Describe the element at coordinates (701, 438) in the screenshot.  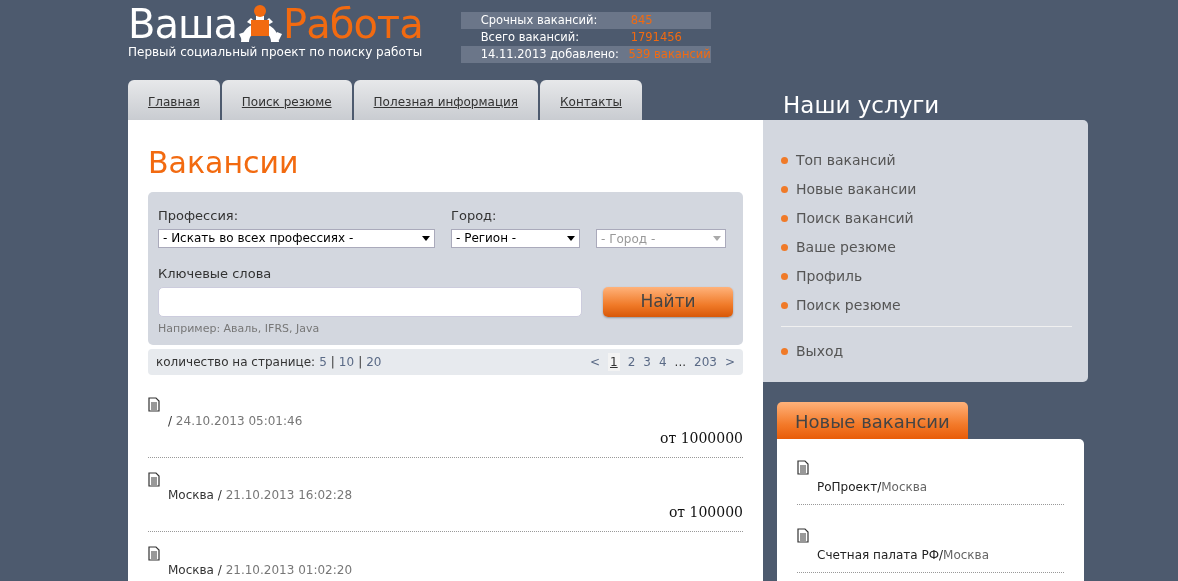
I see `salary-text: от 1000000` at that location.